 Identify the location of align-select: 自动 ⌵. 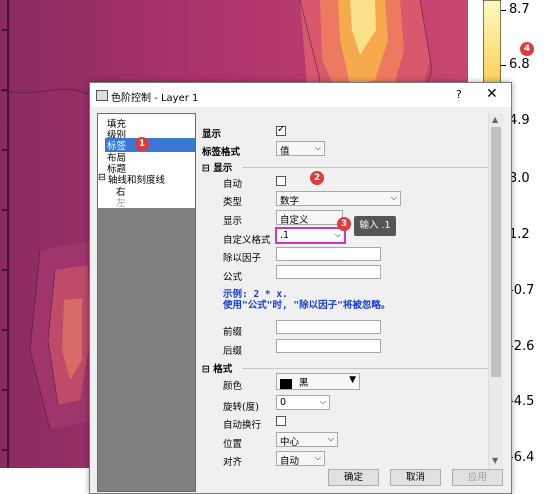
(300, 459).